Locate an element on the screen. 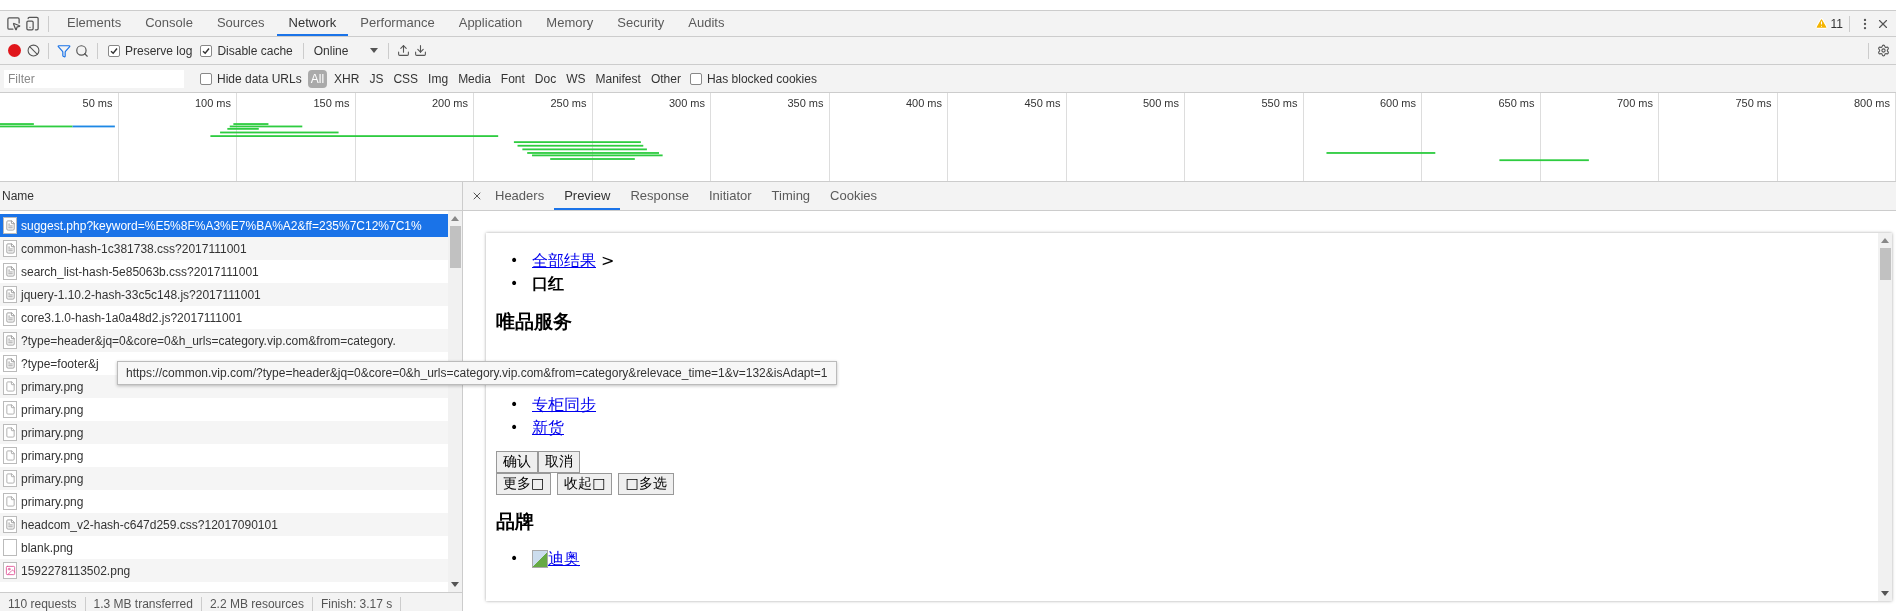  status-text: 2.2 MB resources is located at coordinates (257, 604).